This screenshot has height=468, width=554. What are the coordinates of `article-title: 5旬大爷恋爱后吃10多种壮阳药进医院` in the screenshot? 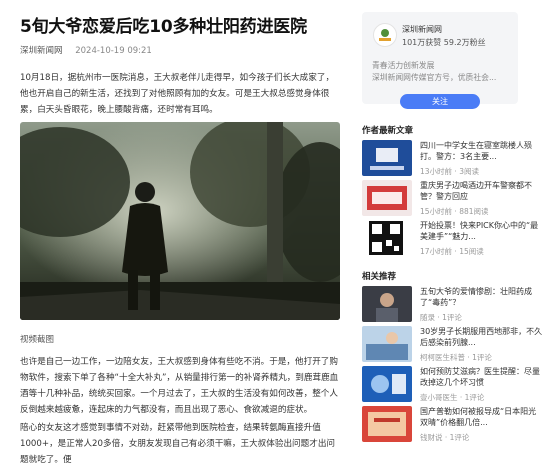 It's located at (163, 27).